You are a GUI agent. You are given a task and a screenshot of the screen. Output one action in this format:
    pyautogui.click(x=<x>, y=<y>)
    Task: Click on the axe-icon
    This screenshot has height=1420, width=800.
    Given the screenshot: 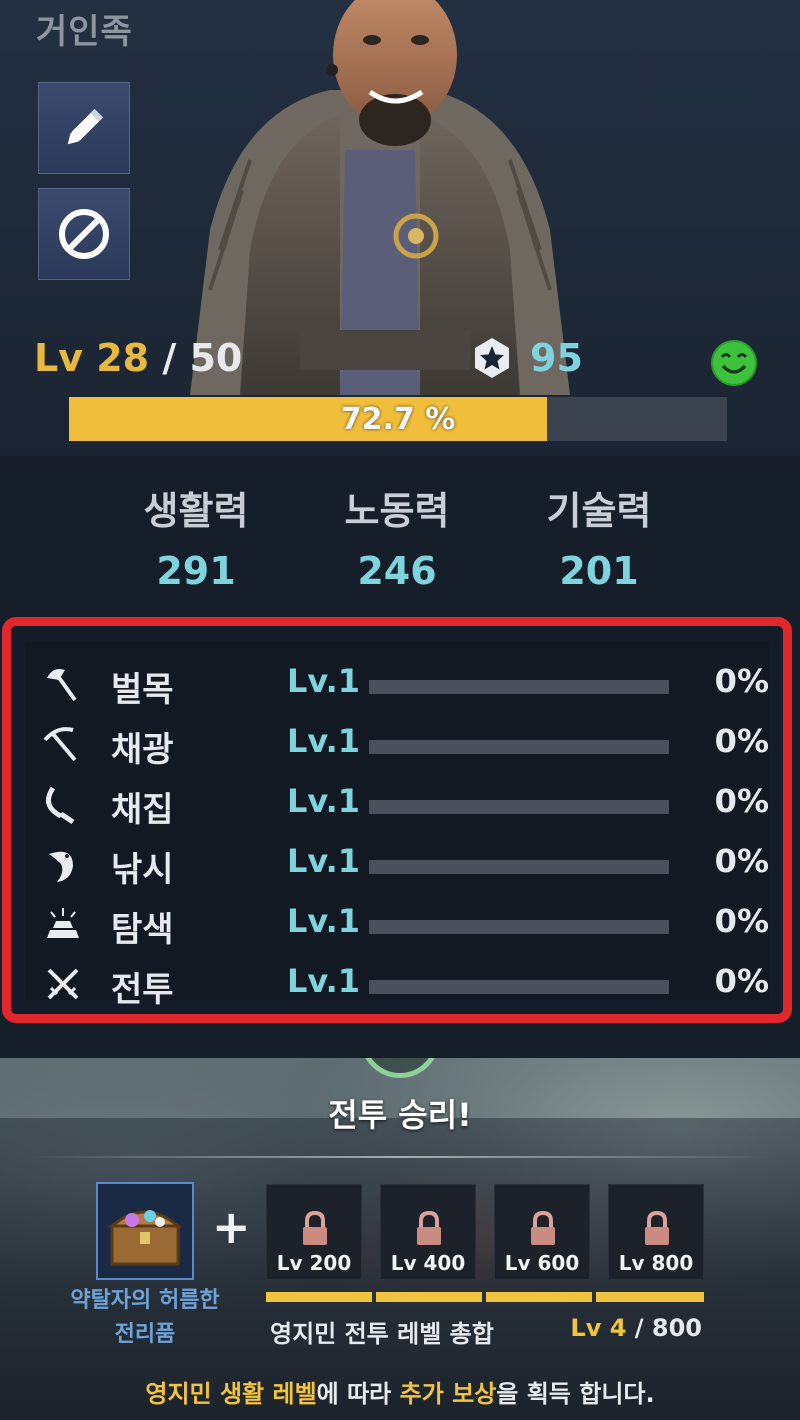 What is the action you would take?
    pyautogui.click(x=62, y=685)
    